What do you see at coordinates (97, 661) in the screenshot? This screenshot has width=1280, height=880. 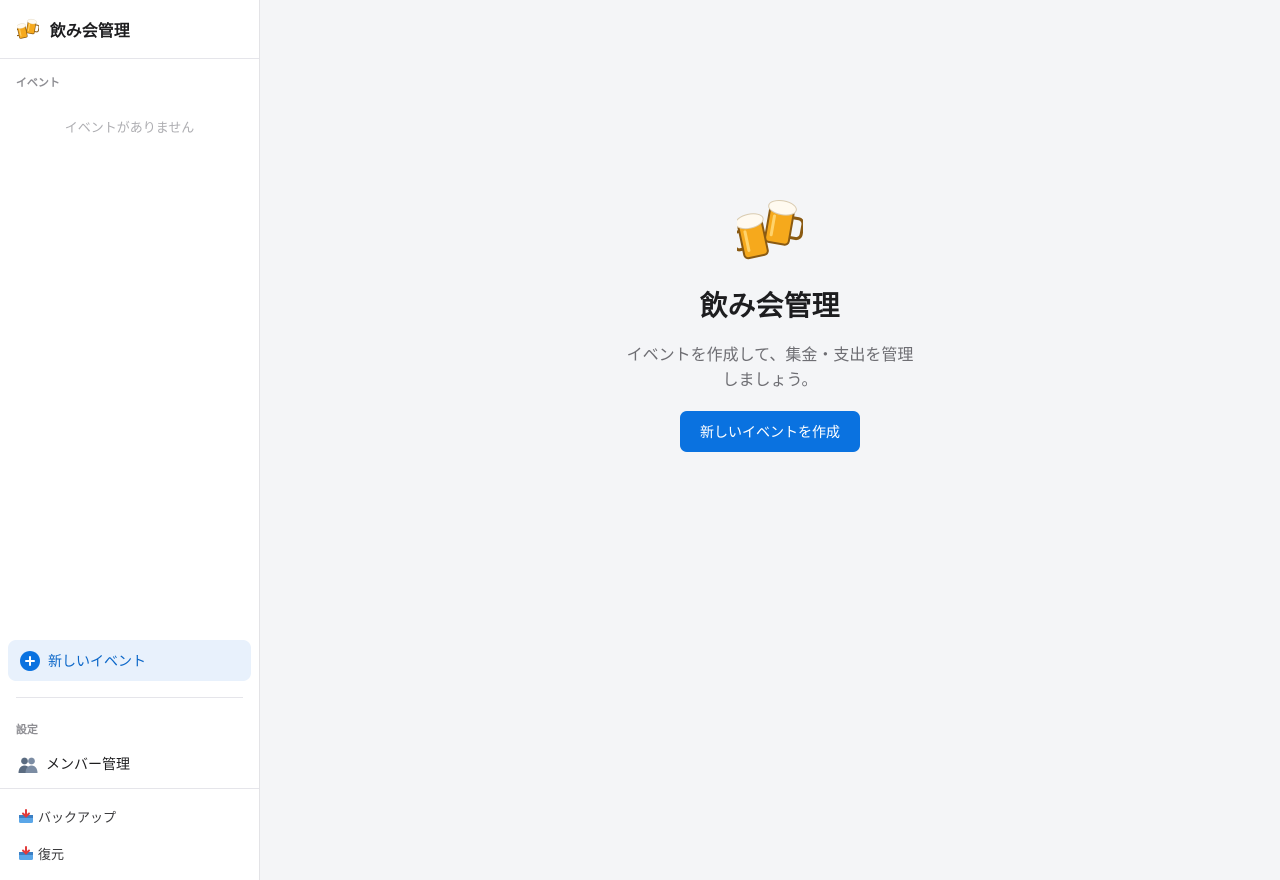 I see `new-event-label: 新しいイベント` at bounding box center [97, 661].